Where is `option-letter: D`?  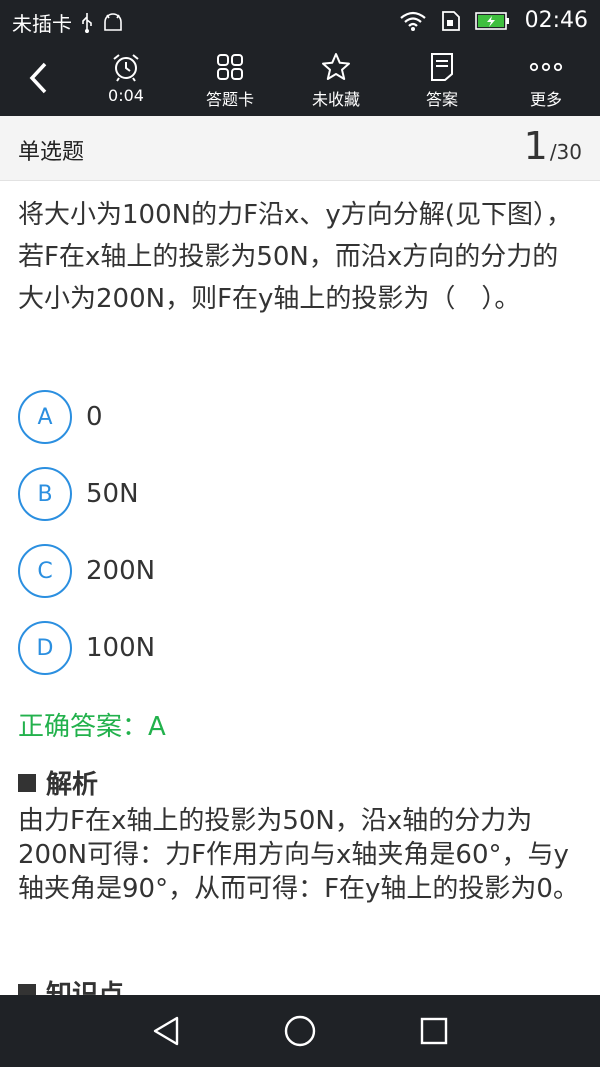
option-letter: D is located at coordinates (45, 648).